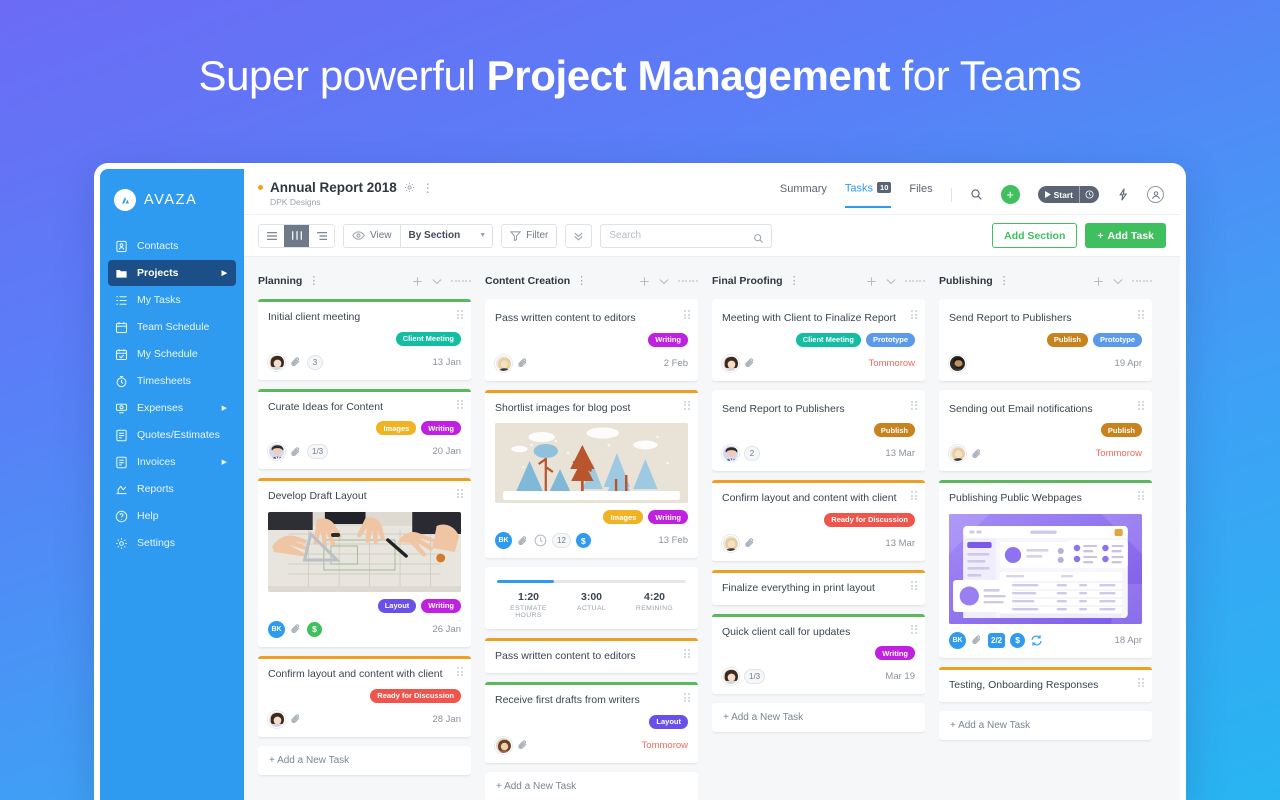 This screenshot has height=800, width=1280. I want to click on task-card: Send Report to Publishers Publish 2 13 Mar, so click(818, 430).